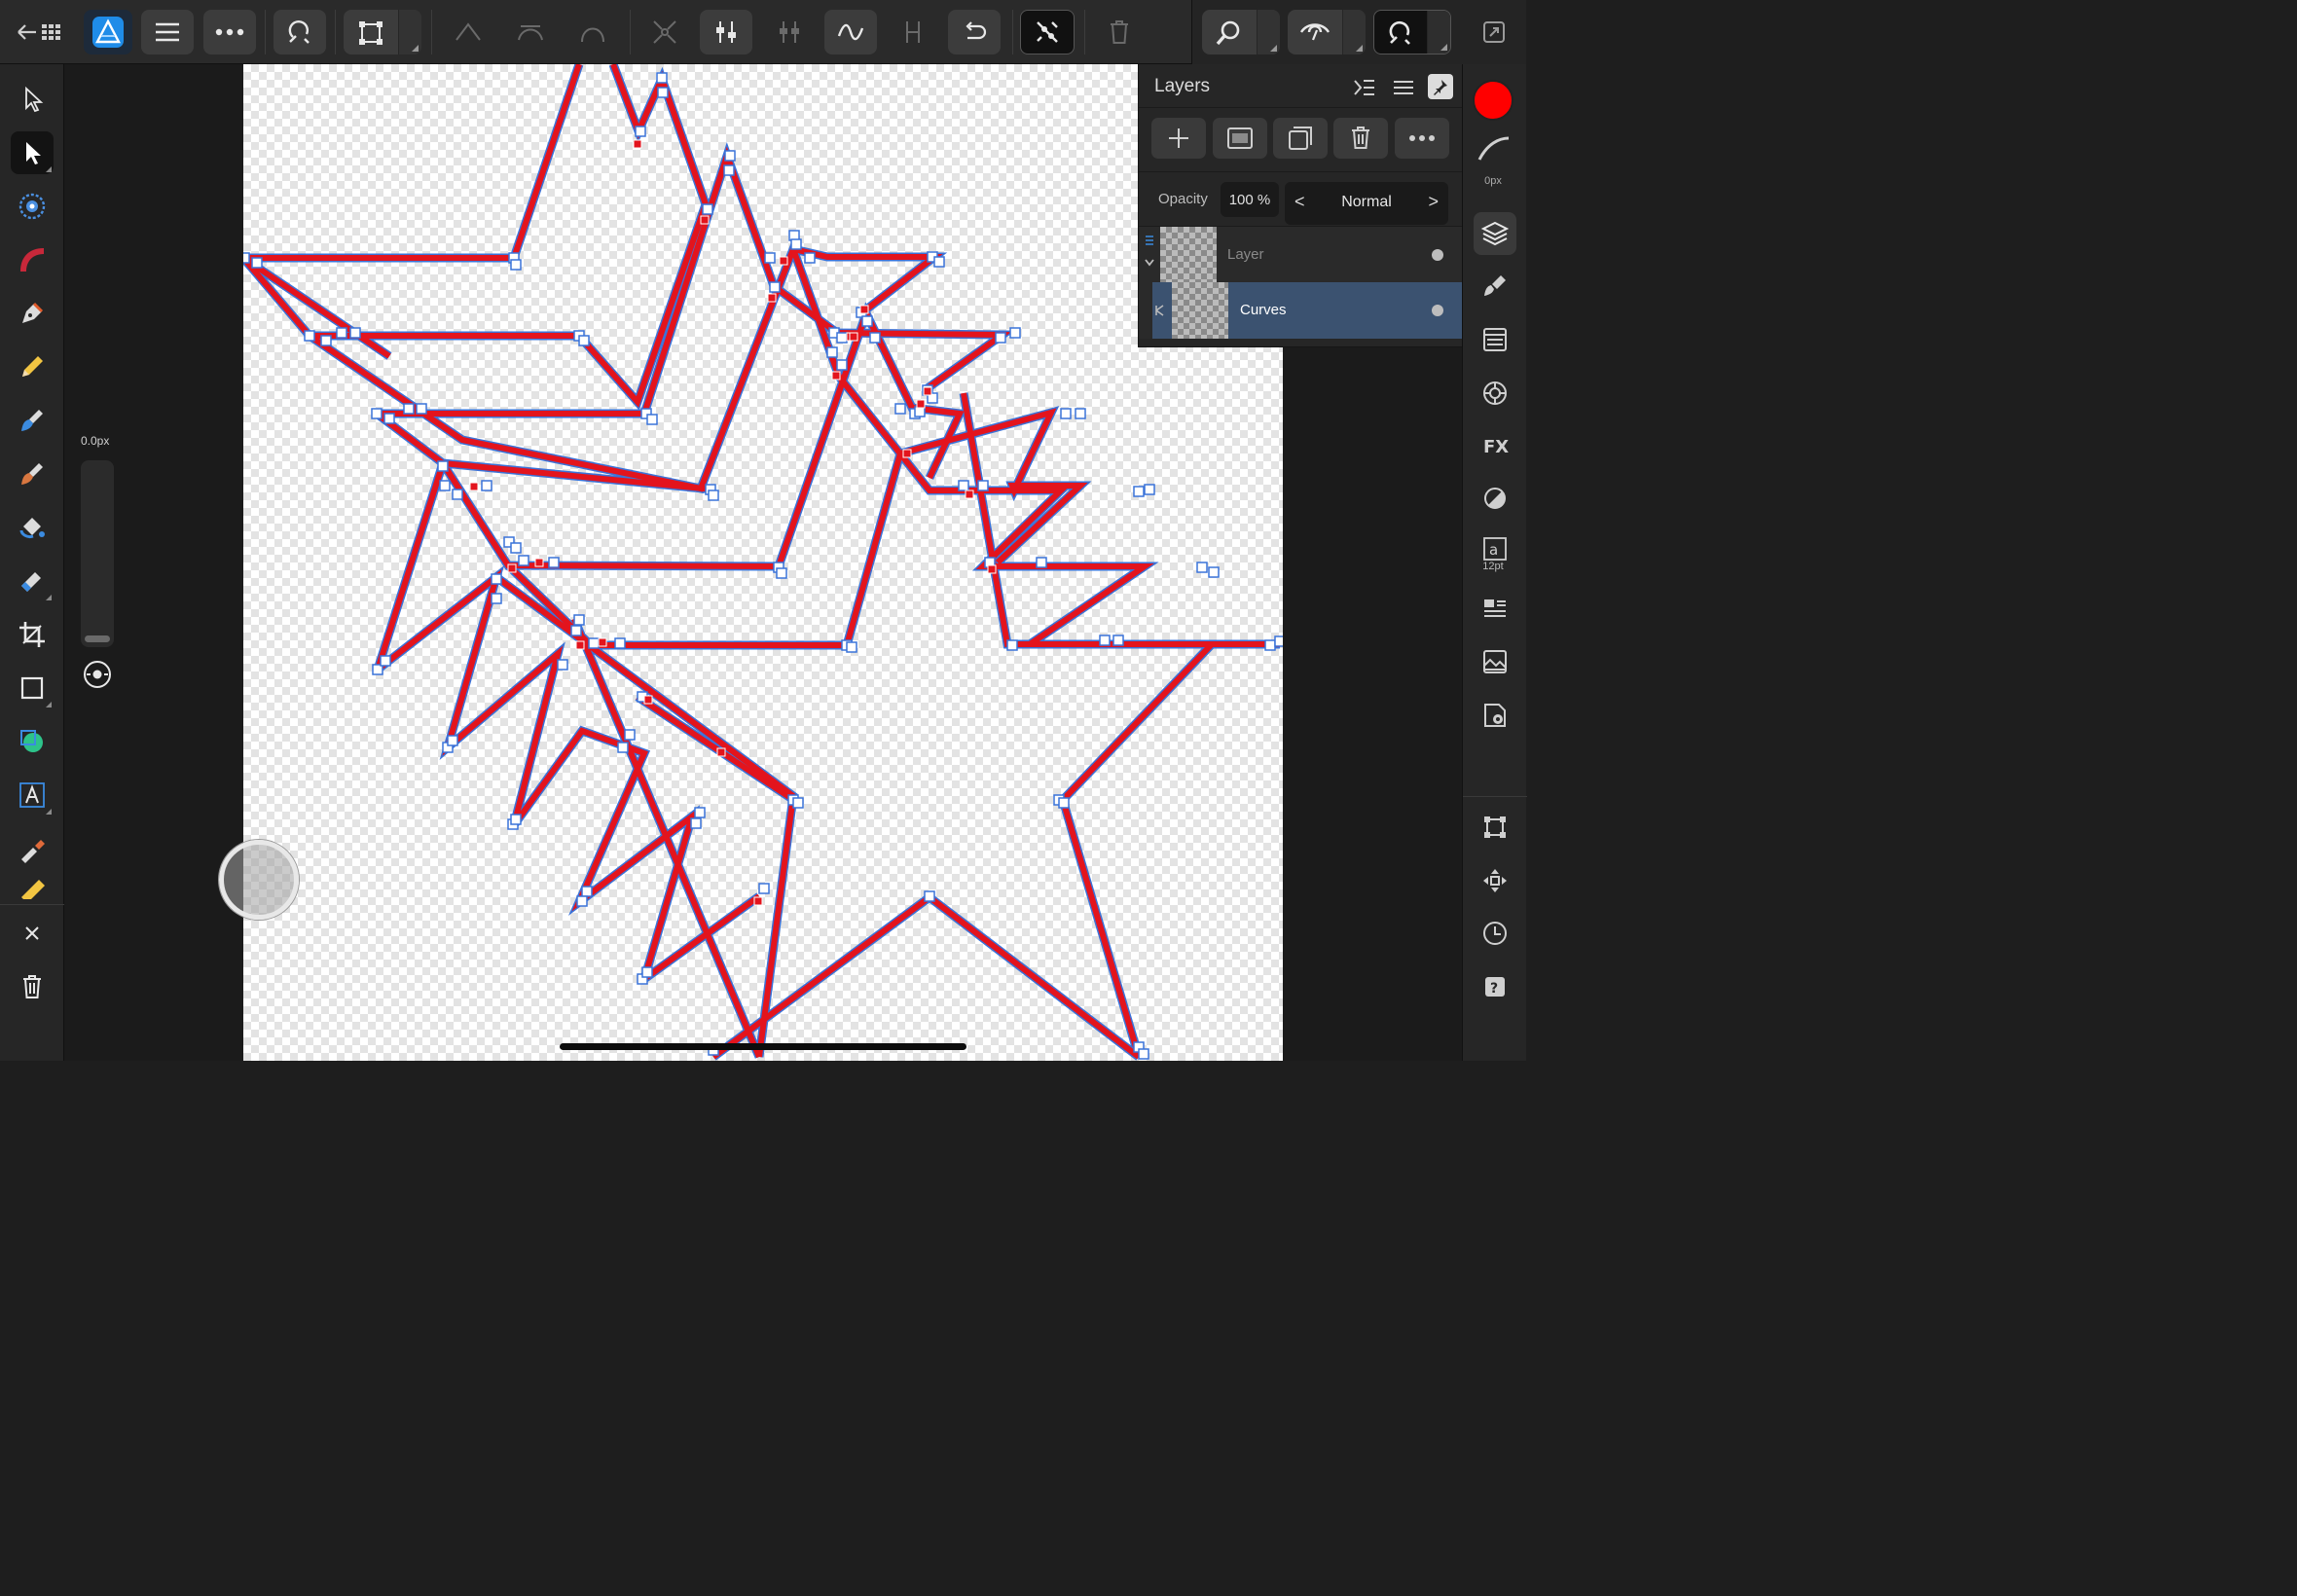 The height and width of the screenshot is (1596, 2297). Describe the element at coordinates (1494, 32) in the screenshot. I see `fullscreen-button` at that location.